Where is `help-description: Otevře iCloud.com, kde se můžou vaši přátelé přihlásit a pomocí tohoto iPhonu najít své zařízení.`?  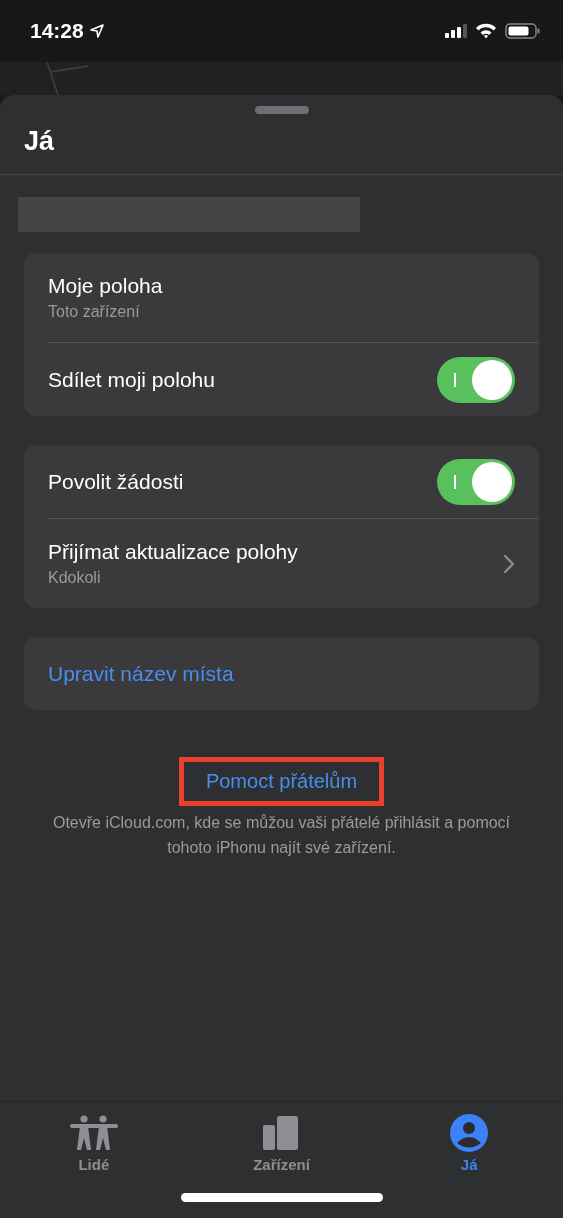 help-description: Otevře iCloud.com, kde se můžou vaši přátelé přihlásit a pomocí tohoto iPhonu najít své zařízení. is located at coordinates (281, 835).